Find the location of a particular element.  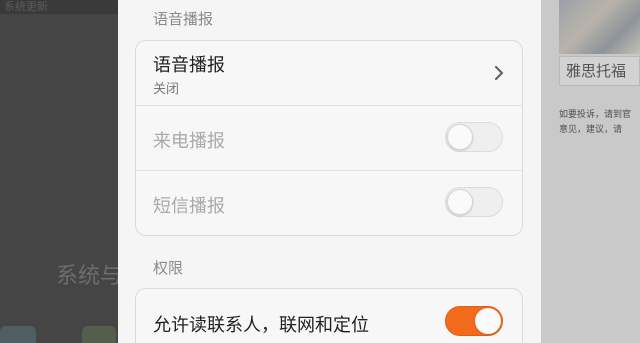

section-header-voice: 语音播报 is located at coordinates (183, 19).